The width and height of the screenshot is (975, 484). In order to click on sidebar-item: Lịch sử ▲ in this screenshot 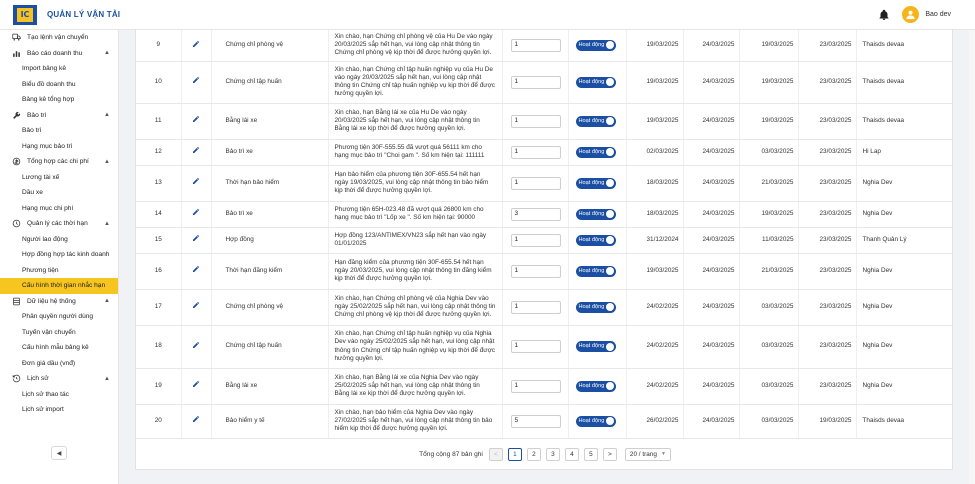, I will do `click(59, 379)`.